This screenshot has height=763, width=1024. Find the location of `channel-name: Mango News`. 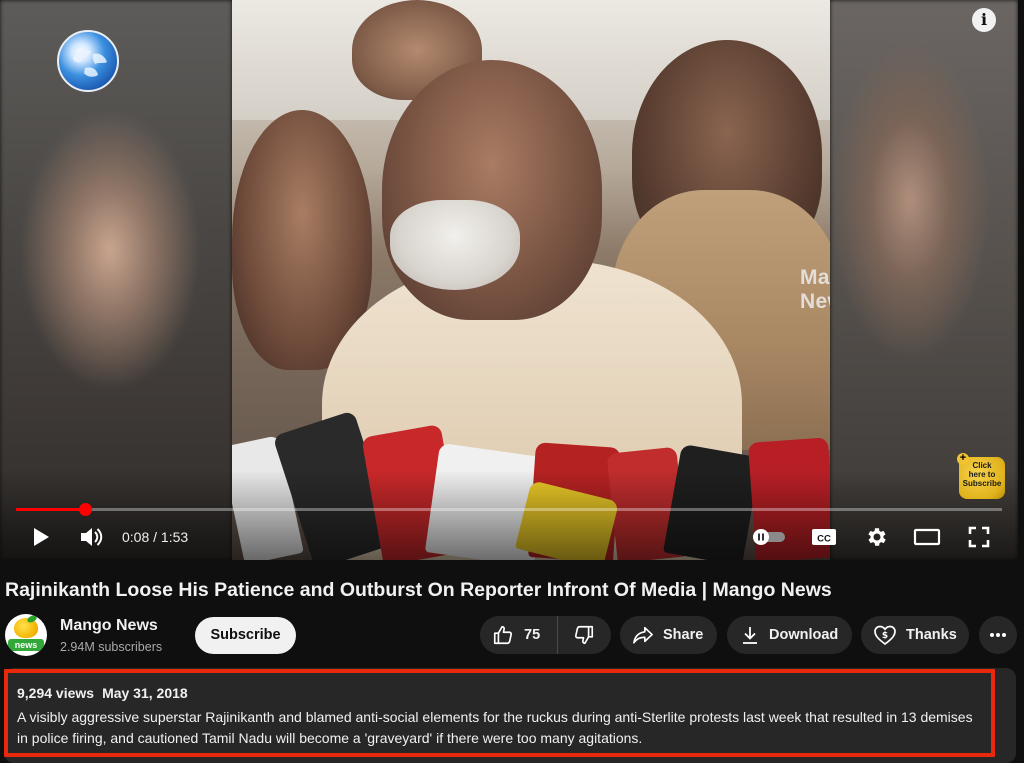

channel-name: Mango News is located at coordinates (109, 626).